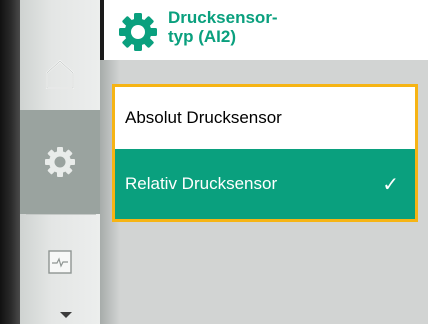 This screenshot has height=324, width=428. I want to click on device-bezel, so click(10, 162).